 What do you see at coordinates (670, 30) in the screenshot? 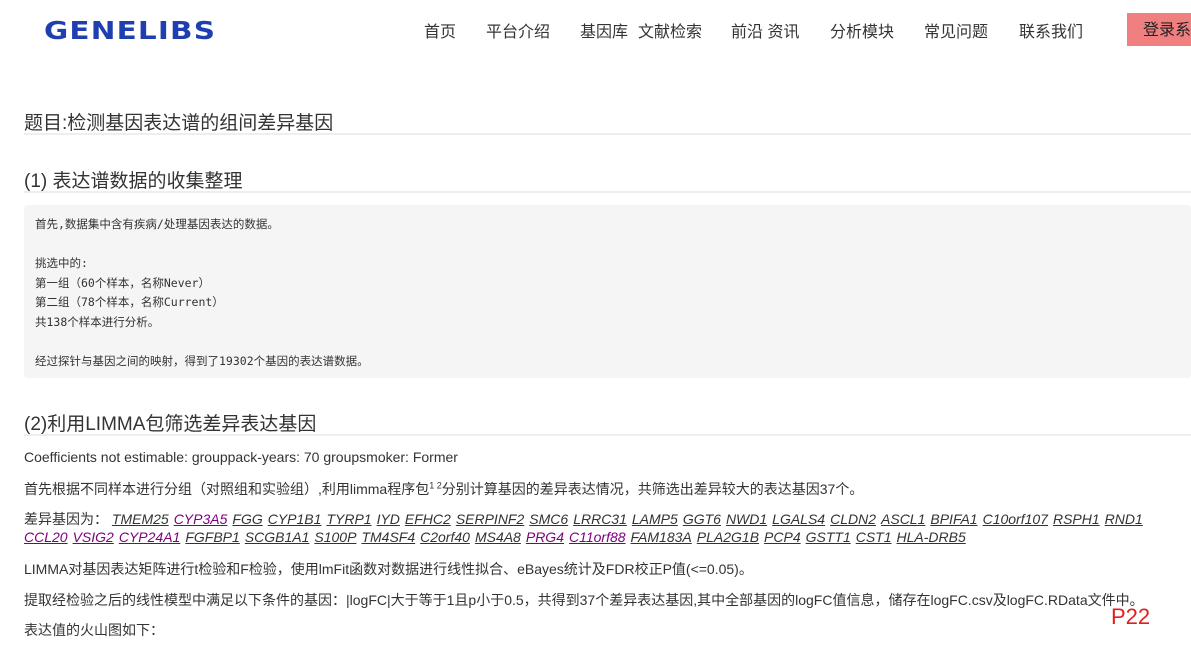
I see `nav-literature-search: 文献检索` at bounding box center [670, 30].